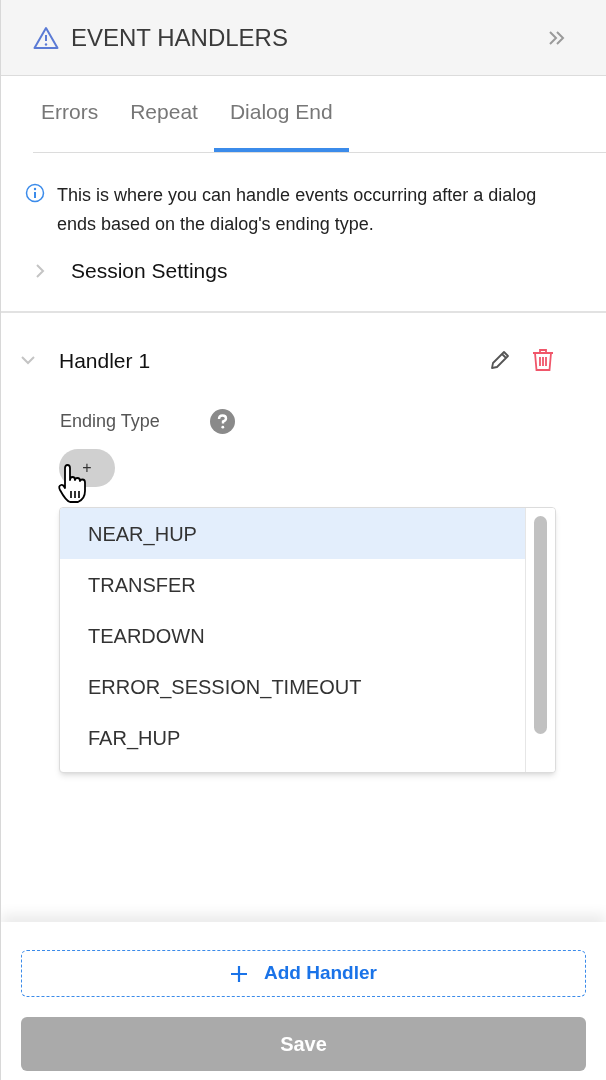  What do you see at coordinates (292, 533) in the screenshot?
I see `dropdown-option: NEAR_HUP` at bounding box center [292, 533].